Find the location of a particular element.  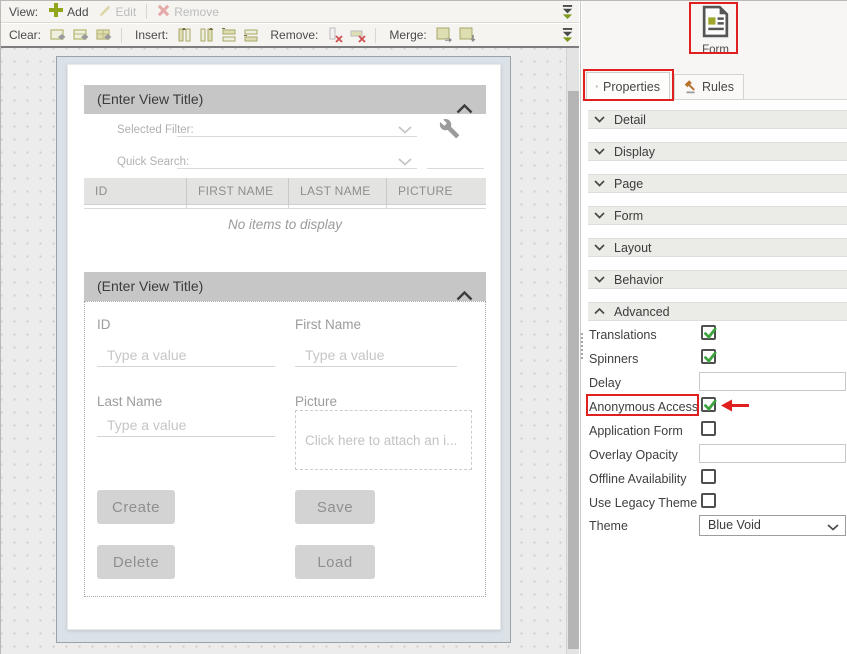

theme-label: Theme is located at coordinates (608, 526).